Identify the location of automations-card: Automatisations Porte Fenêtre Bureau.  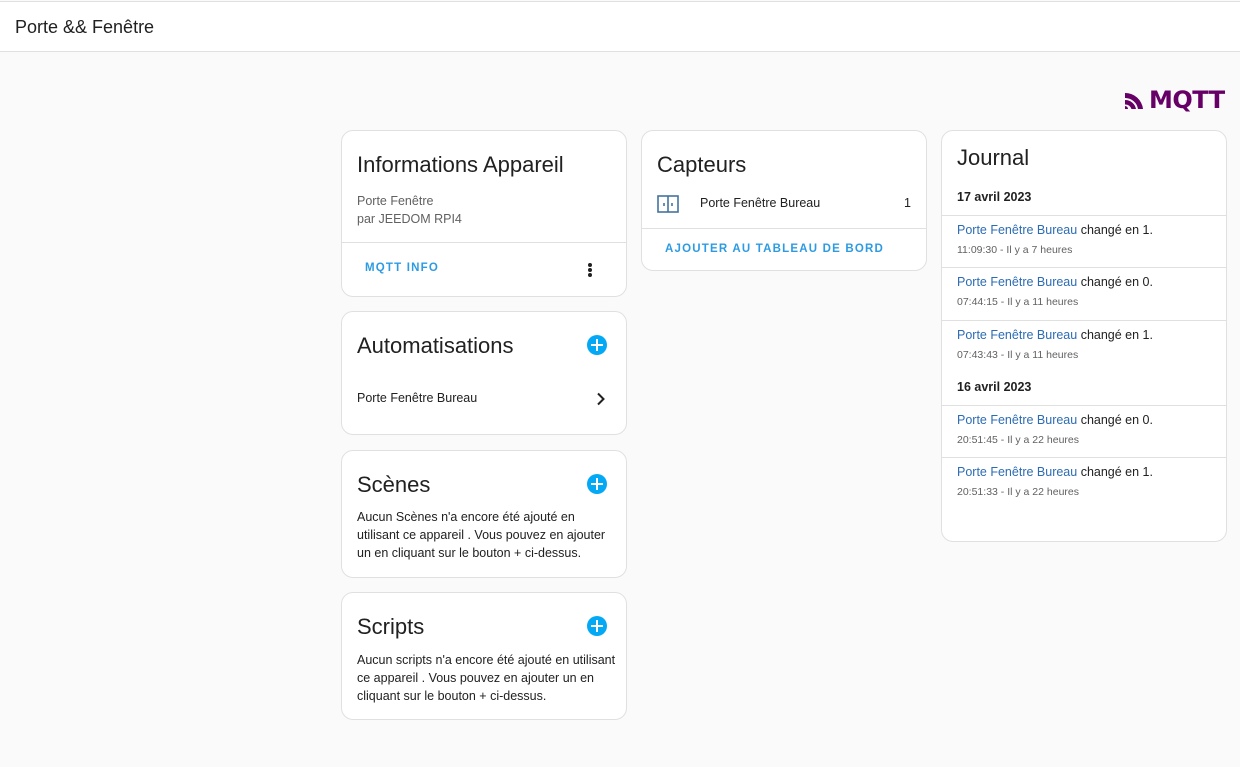
(484, 373).